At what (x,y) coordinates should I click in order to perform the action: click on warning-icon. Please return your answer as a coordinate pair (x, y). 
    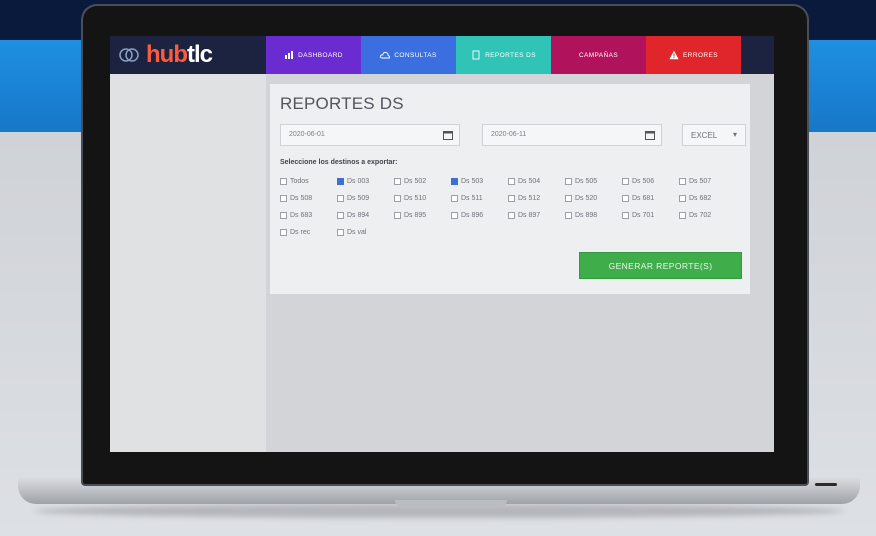
    Looking at the image, I should click on (674, 55).